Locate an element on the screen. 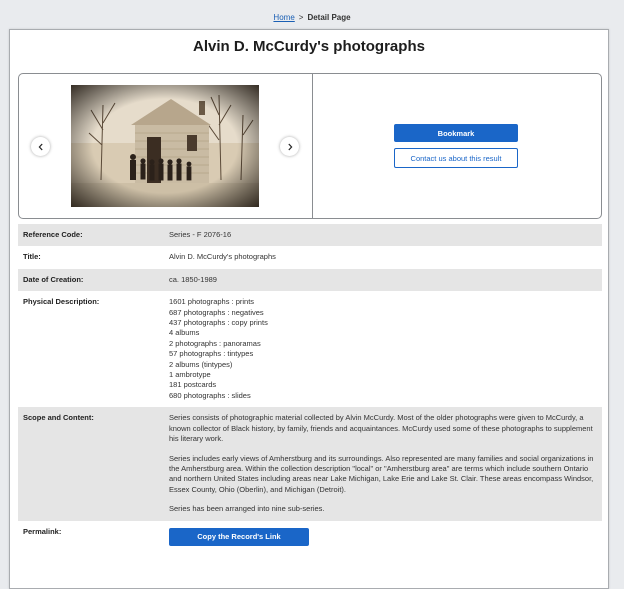  physical-item: 4 albums is located at coordinates (184, 333).